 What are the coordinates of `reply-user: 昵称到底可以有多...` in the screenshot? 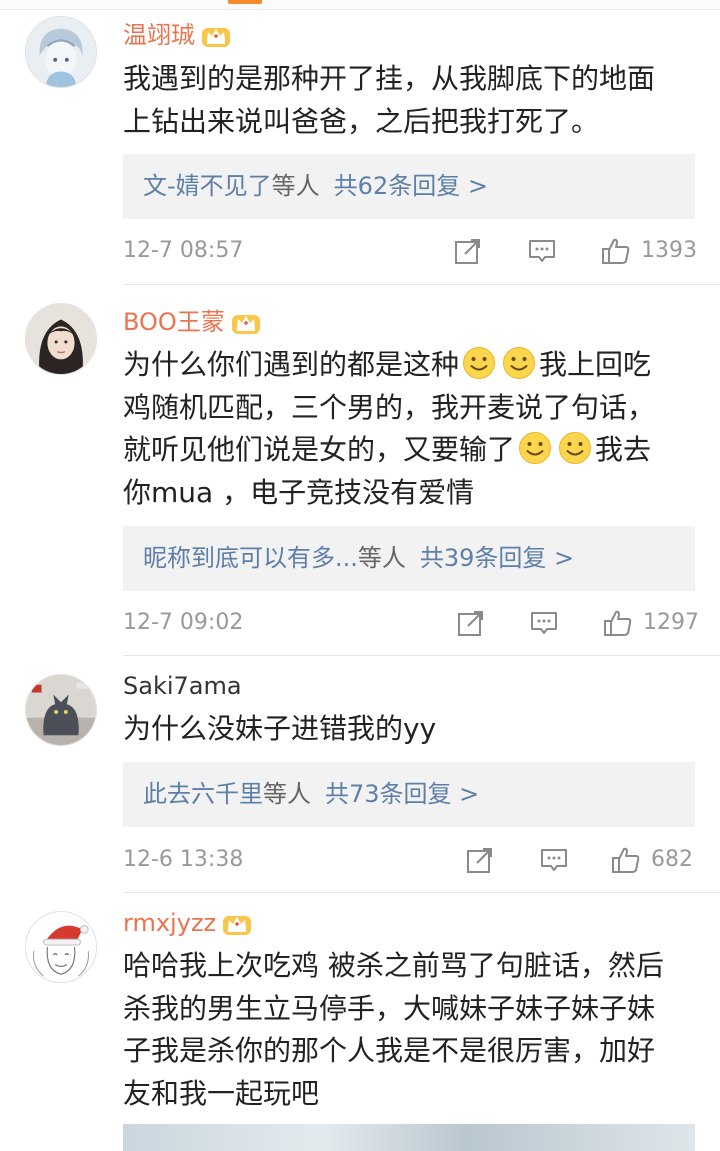 It's located at (250, 558).